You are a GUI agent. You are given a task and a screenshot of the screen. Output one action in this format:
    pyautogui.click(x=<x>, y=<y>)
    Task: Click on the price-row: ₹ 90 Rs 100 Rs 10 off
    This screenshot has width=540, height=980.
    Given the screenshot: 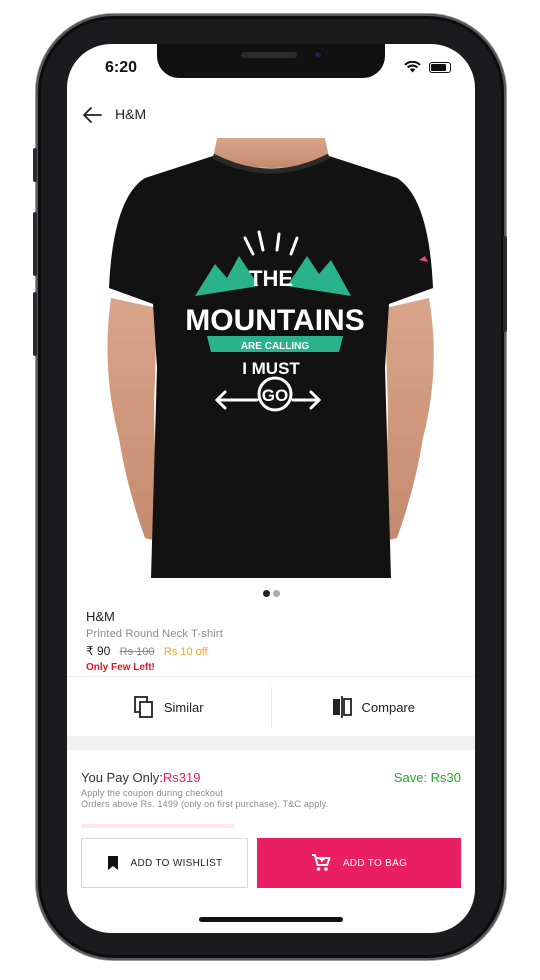 What is the action you would take?
    pyautogui.click(x=154, y=651)
    